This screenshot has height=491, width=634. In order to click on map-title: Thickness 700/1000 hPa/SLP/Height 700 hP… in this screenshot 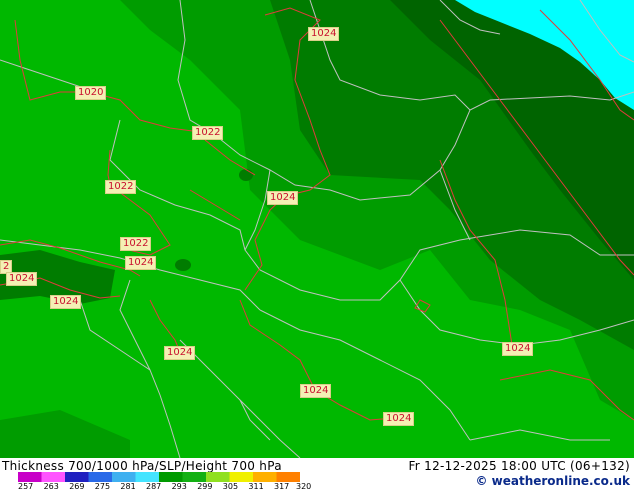, I will do `click(142, 466)`.